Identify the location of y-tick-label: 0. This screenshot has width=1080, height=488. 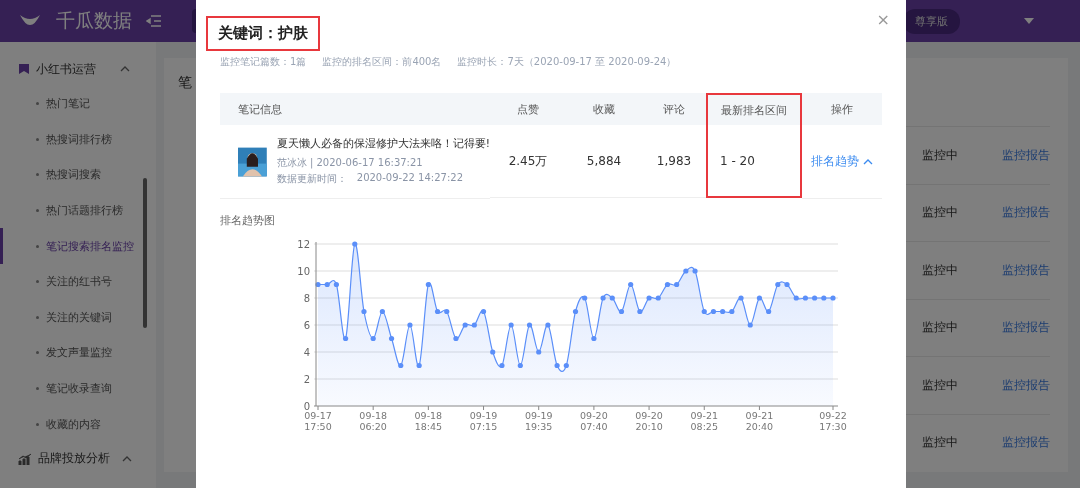
(306, 406).